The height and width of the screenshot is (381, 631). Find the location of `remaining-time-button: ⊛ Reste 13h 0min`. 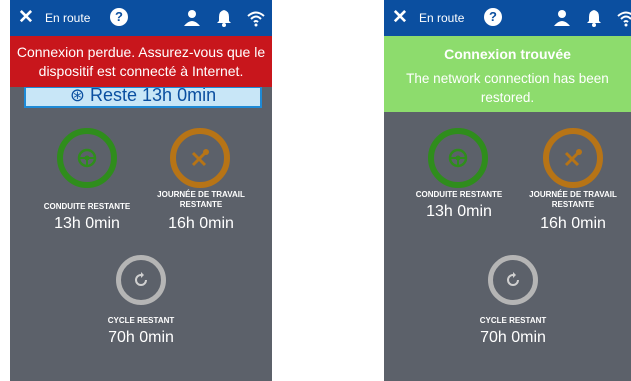

remaining-time-button: ⊛ Reste 13h 0min is located at coordinates (143, 97).